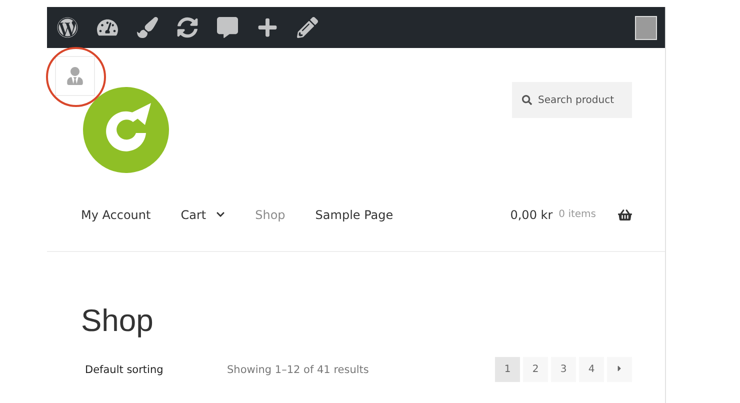 The width and height of the screenshot is (740, 403). I want to click on sorting-select: Default sorting, so click(156, 370).